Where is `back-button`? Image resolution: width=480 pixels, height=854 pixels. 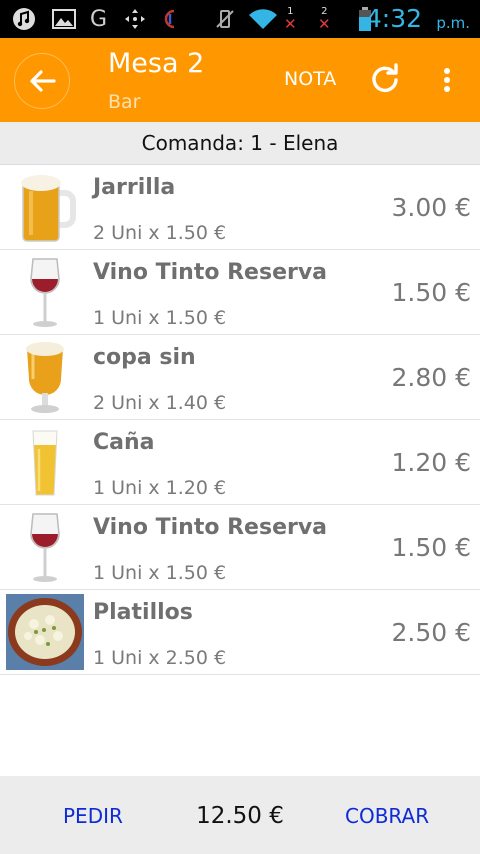 back-button is located at coordinates (42, 81).